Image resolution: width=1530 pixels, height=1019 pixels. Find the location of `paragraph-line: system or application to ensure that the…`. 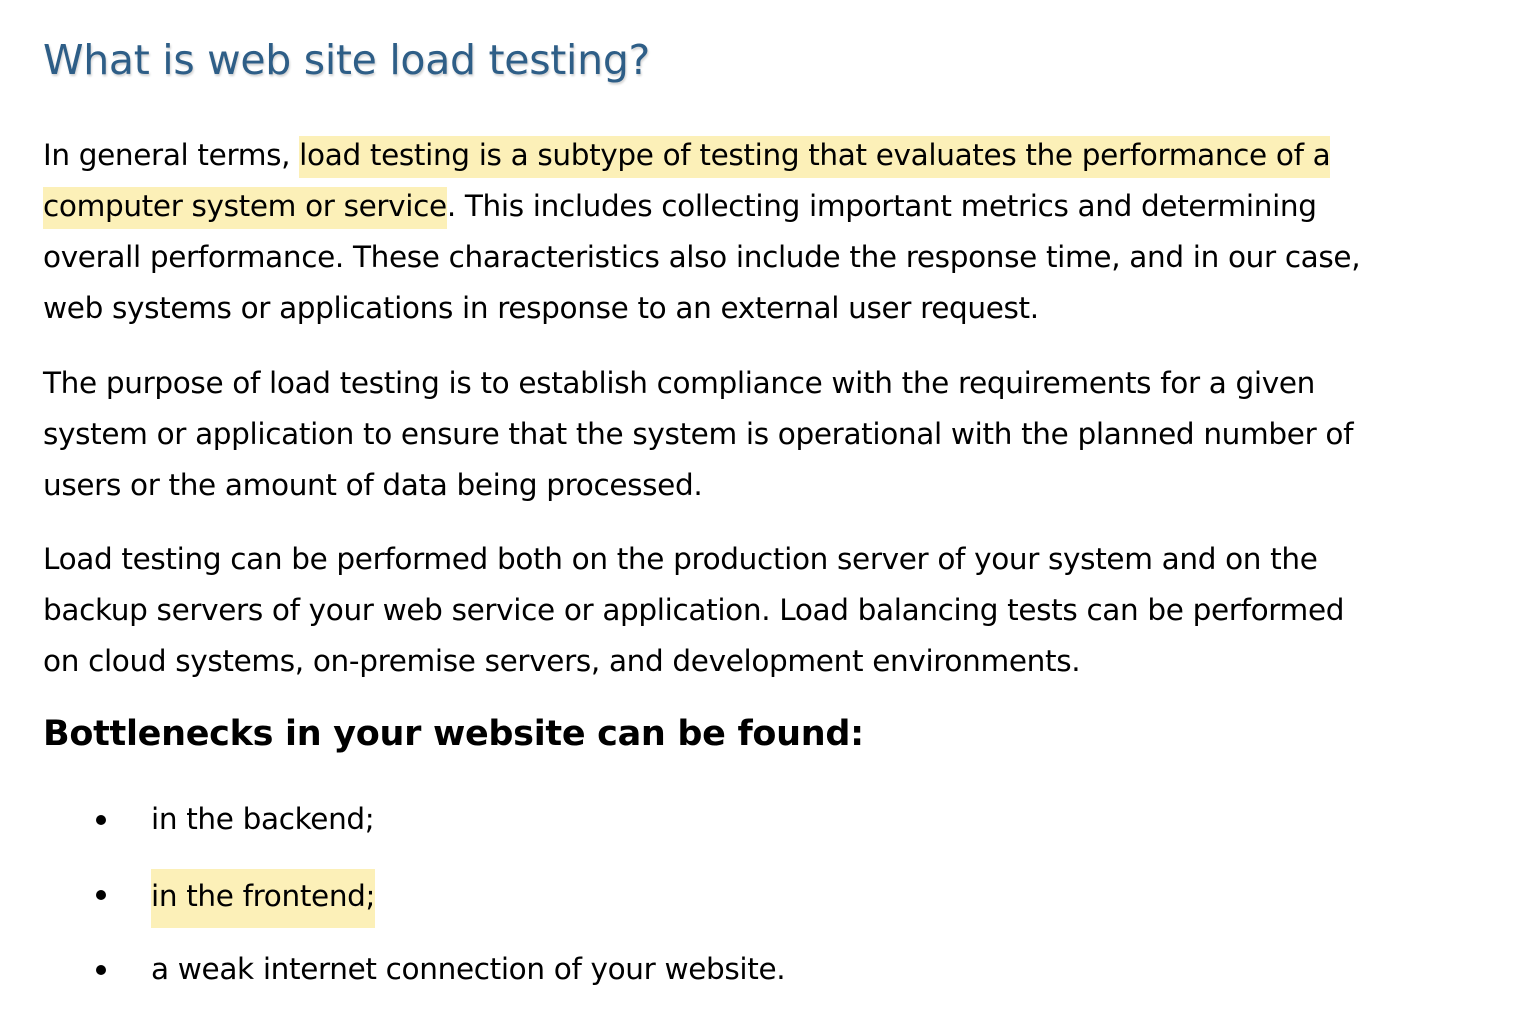

paragraph-line: system or application to ensure that the… is located at coordinates (698, 434).